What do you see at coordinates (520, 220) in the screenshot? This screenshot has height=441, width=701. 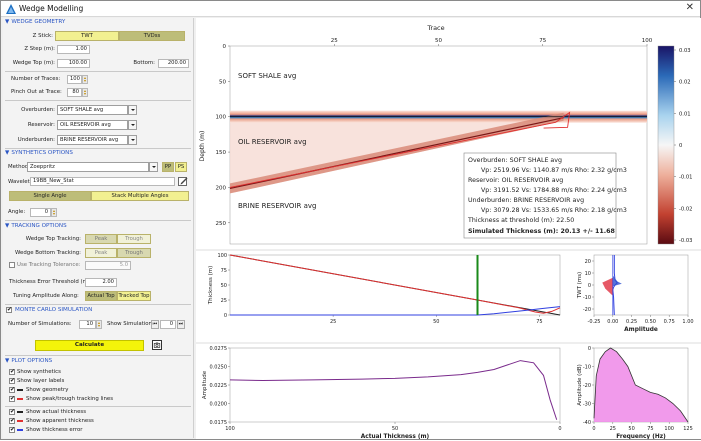 I see `info-threshold: Thickness at threshold (m): 22.50` at bounding box center [520, 220].